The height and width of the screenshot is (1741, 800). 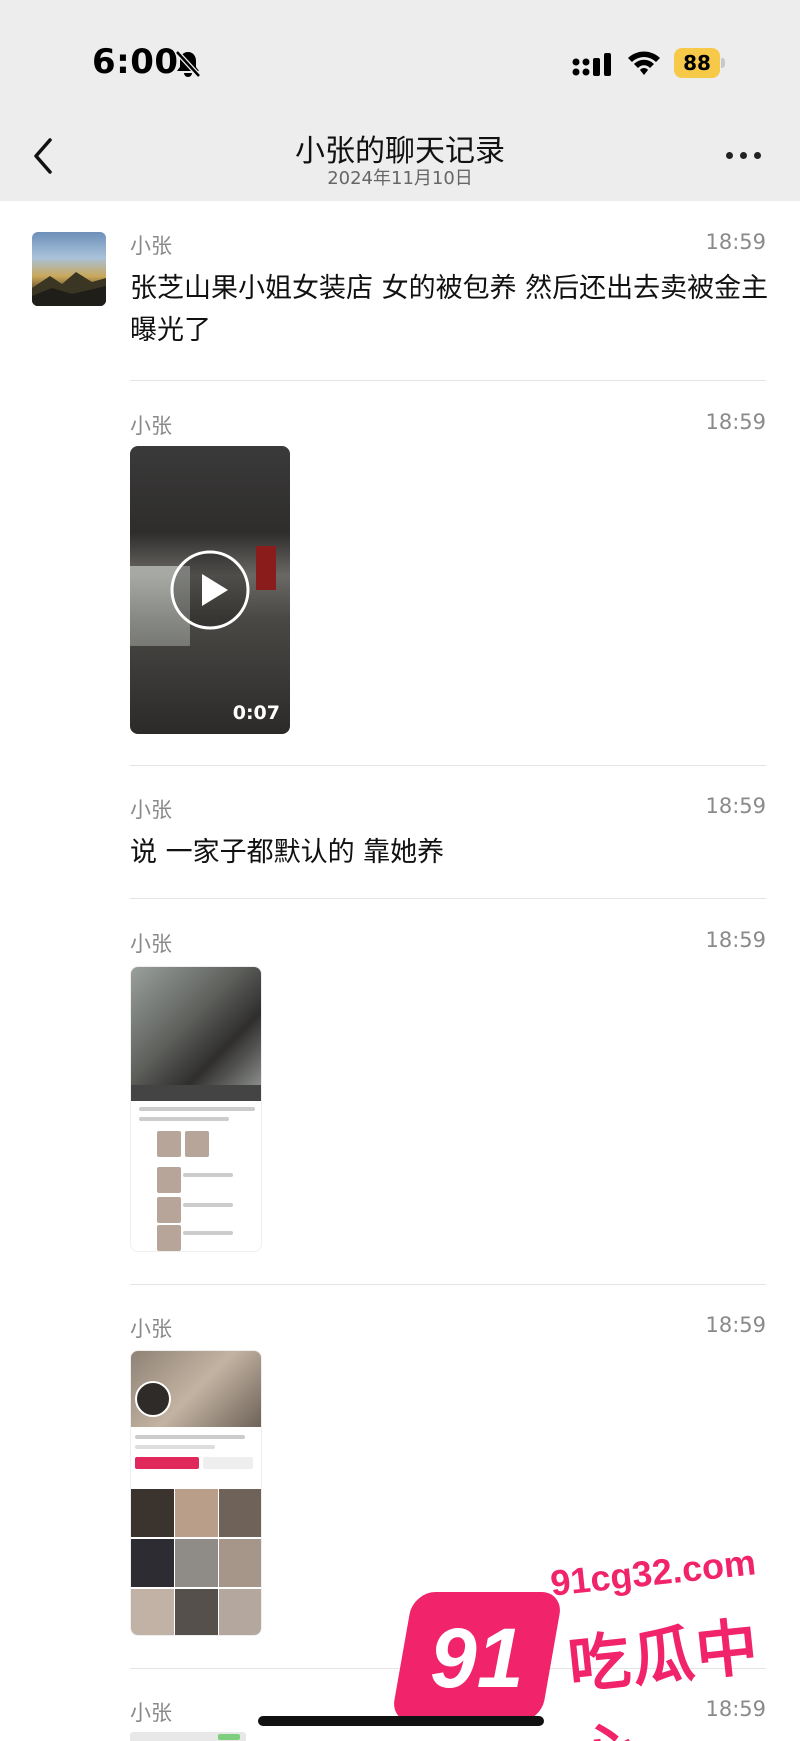 I want to click on watermark-url: 91cg32.com, so click(x=653, y=1572).